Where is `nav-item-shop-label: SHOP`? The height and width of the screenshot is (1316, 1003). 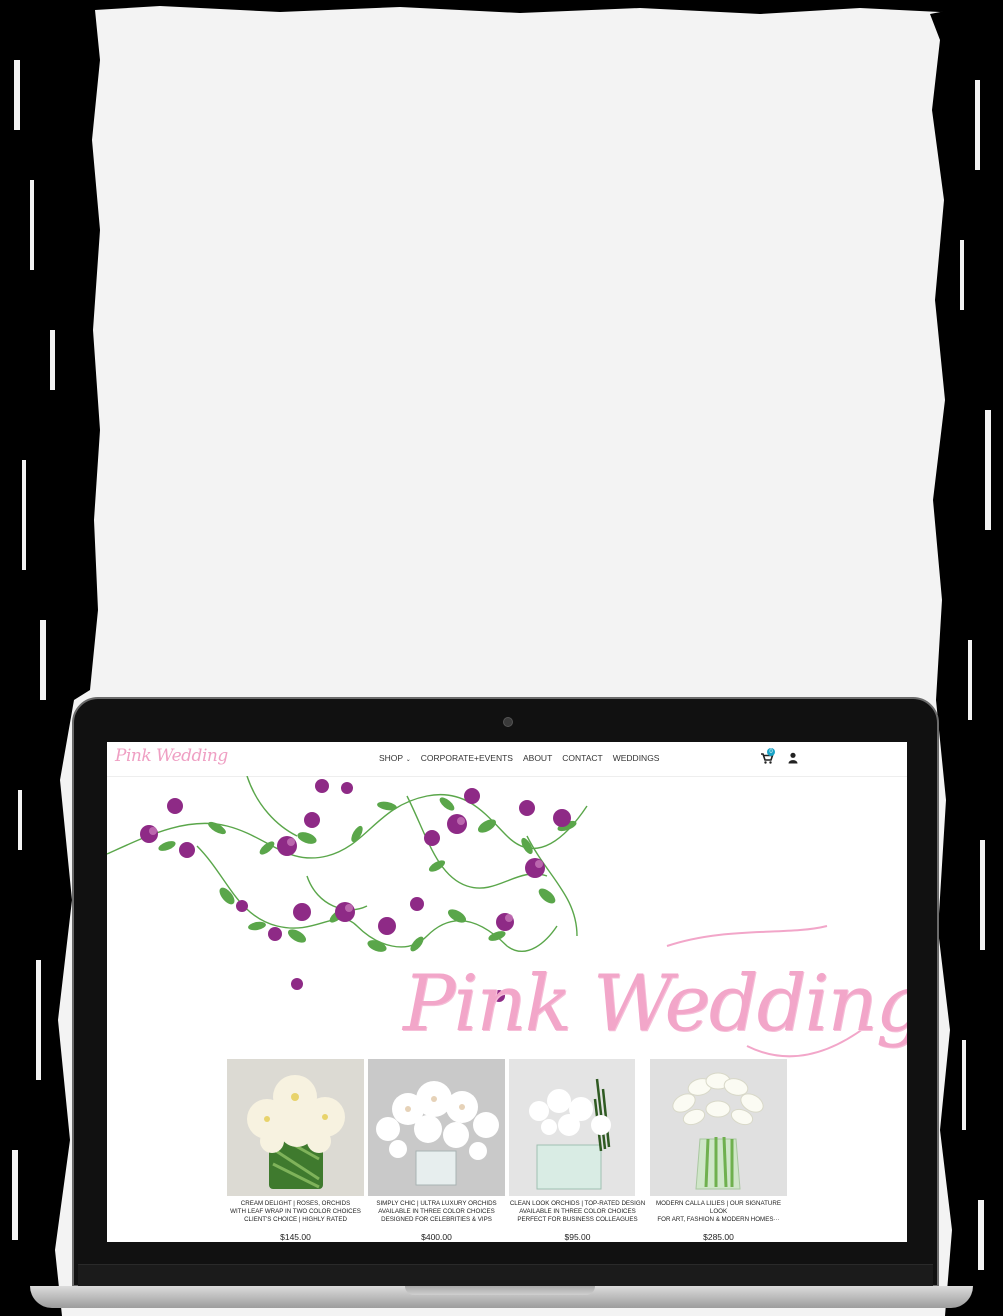
nav-item-shop-label: SHOP is located at coordinates (391, 758).